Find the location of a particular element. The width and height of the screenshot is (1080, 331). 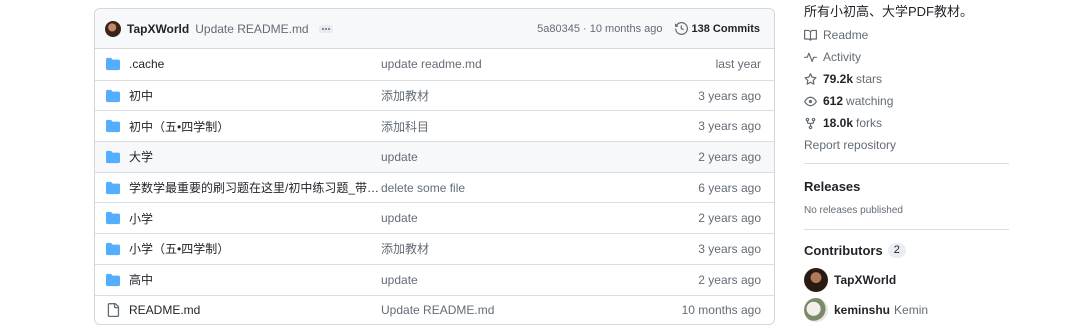

commits-link: 138 Commits is located at coordinates (717, 28).